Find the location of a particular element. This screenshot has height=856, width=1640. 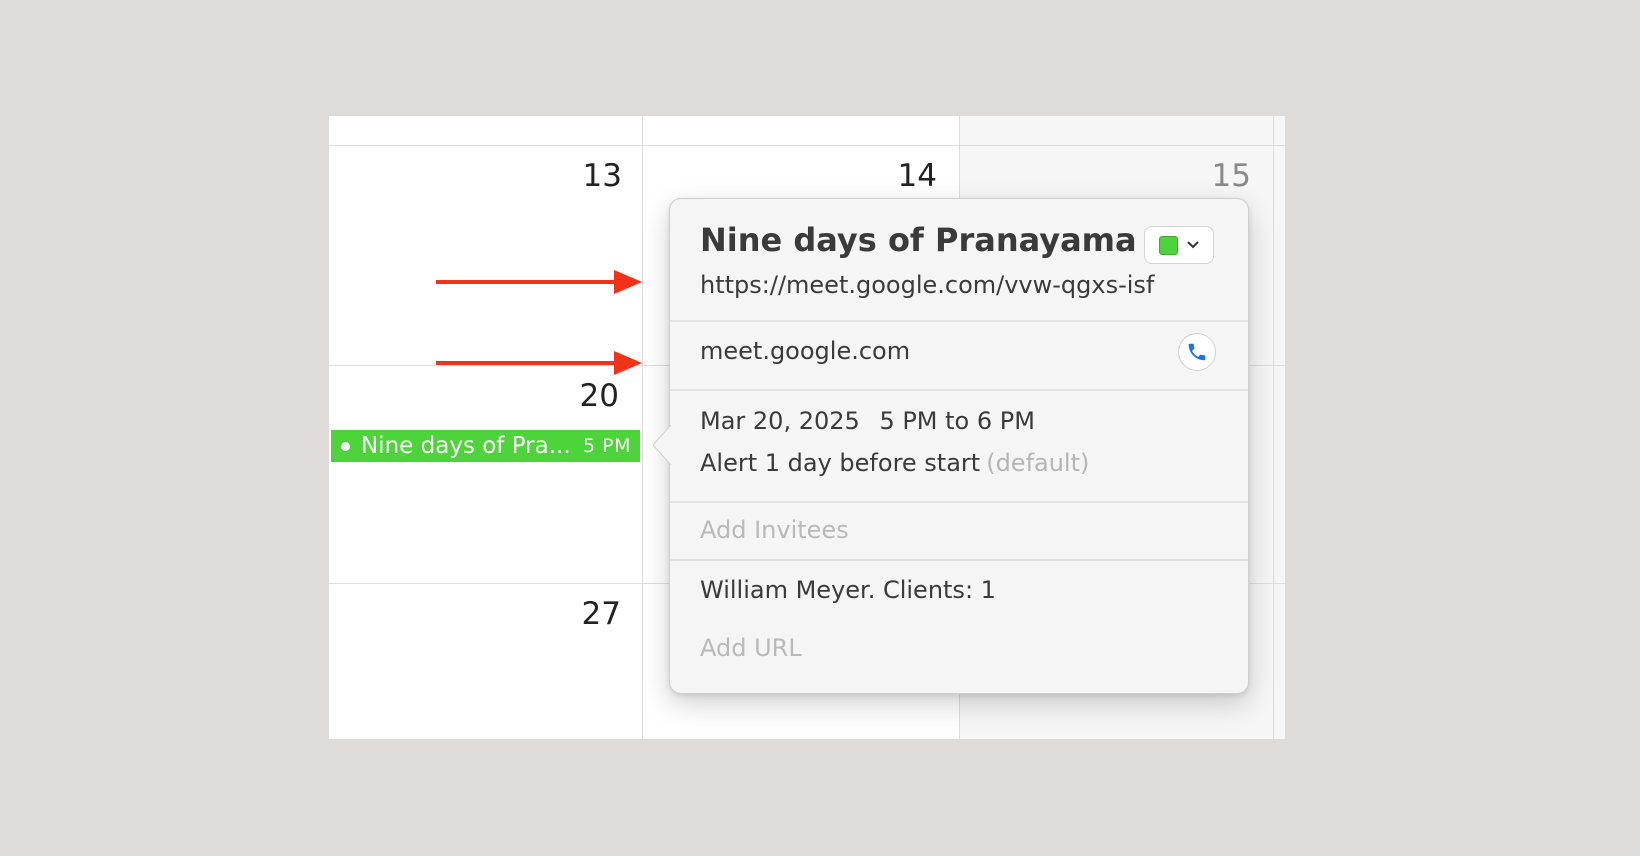

event-alert: Alert 1 day before start (default) is located at coordinates (894, 463).